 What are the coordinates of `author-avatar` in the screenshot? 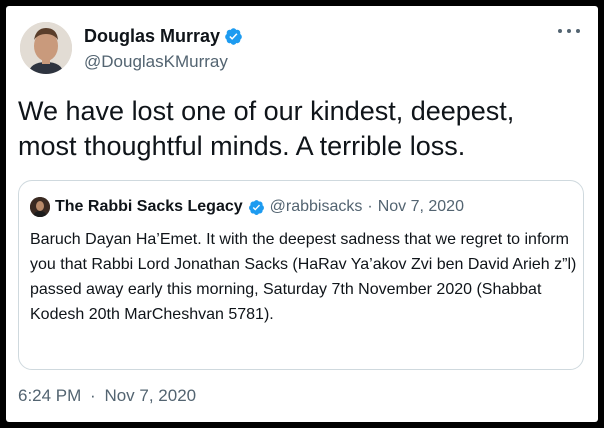 It's located at (46, 48).